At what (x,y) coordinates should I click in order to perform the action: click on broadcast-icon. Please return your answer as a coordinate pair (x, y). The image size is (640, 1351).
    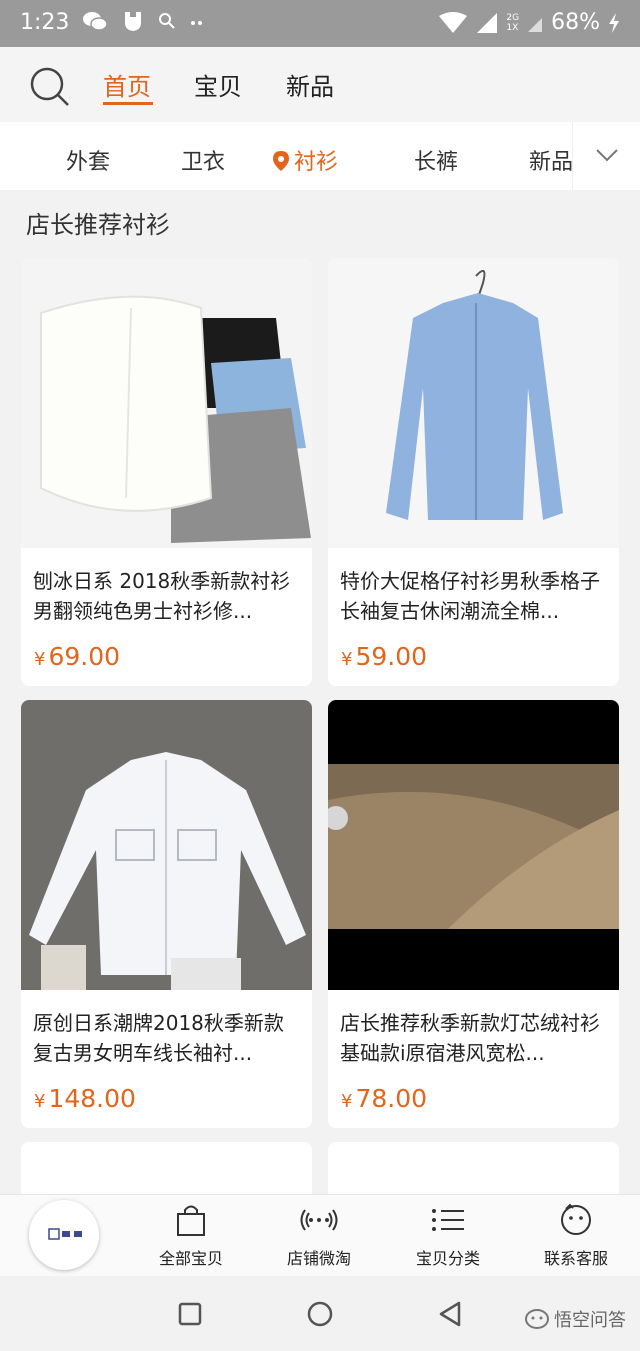
    Looking at the image, I should click on (319, 1220).